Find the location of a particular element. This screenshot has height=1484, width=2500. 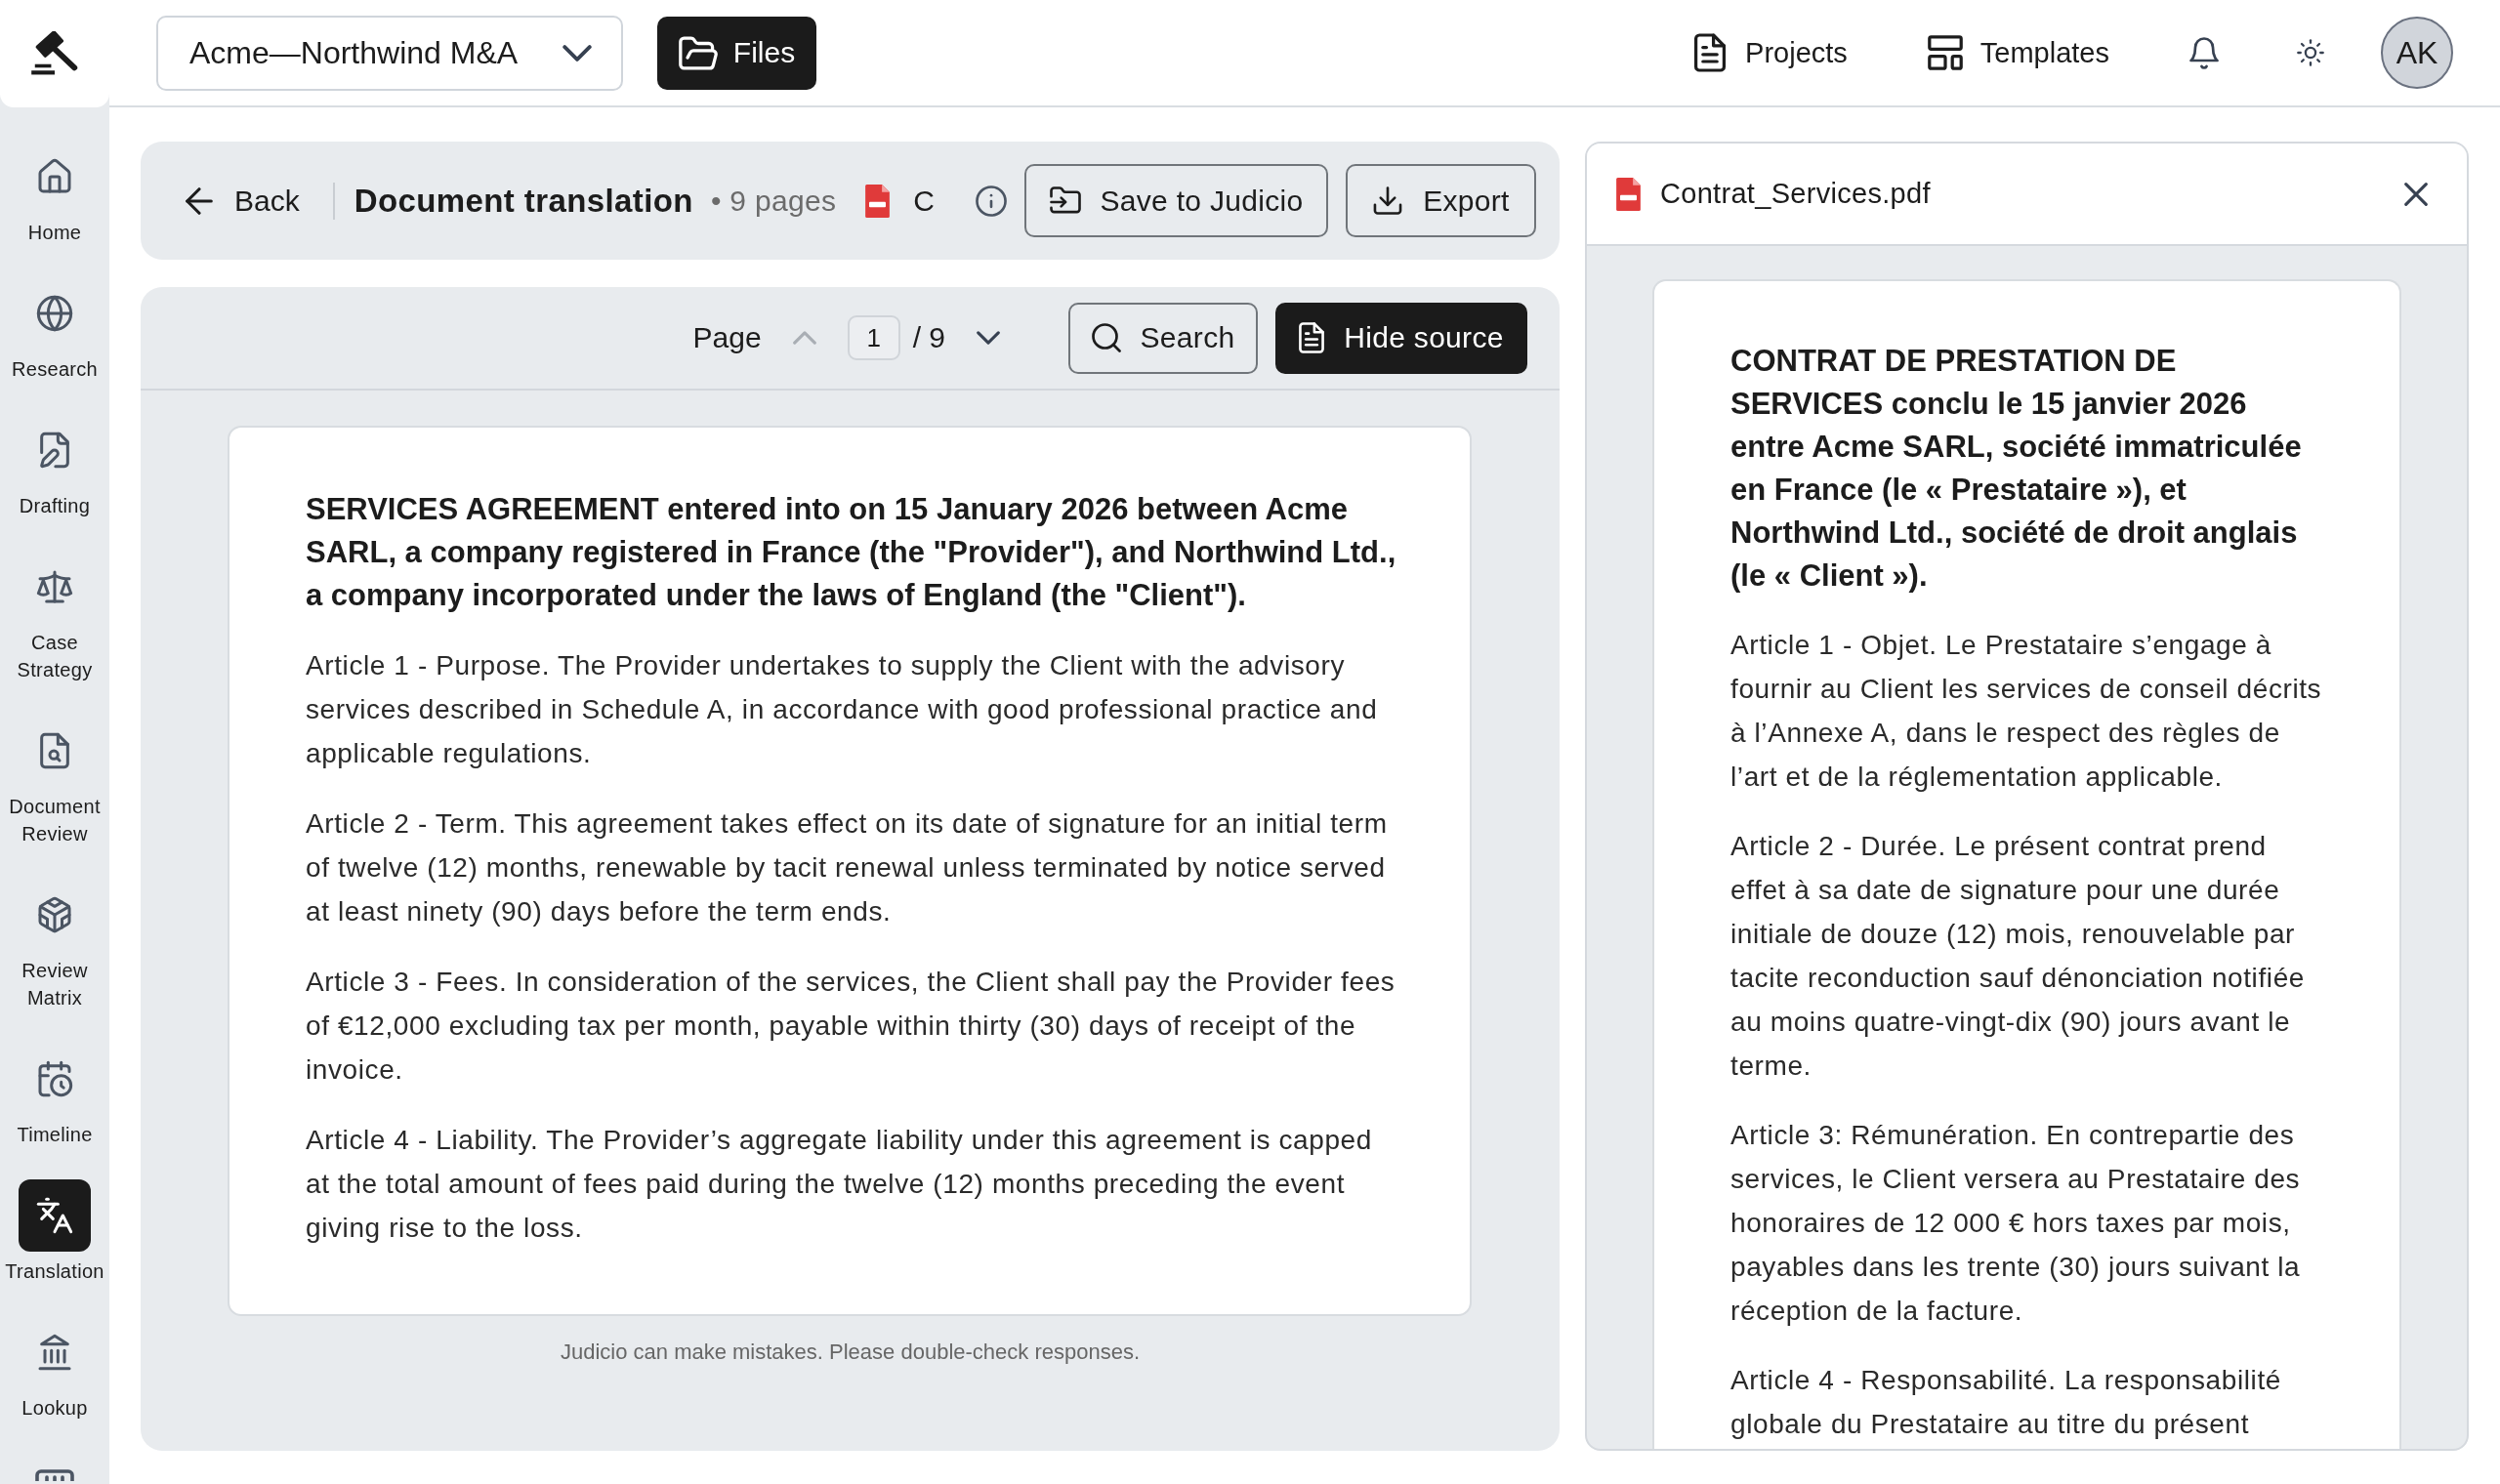

page-label: Page is located at coordinates (727, 338).